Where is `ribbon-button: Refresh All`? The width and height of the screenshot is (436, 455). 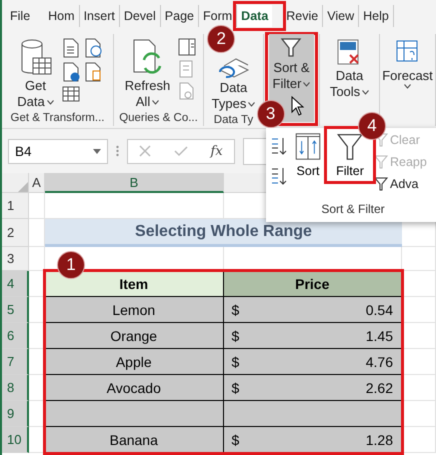 ribbon-button: Refresh All is located at coordinates (147, 74).